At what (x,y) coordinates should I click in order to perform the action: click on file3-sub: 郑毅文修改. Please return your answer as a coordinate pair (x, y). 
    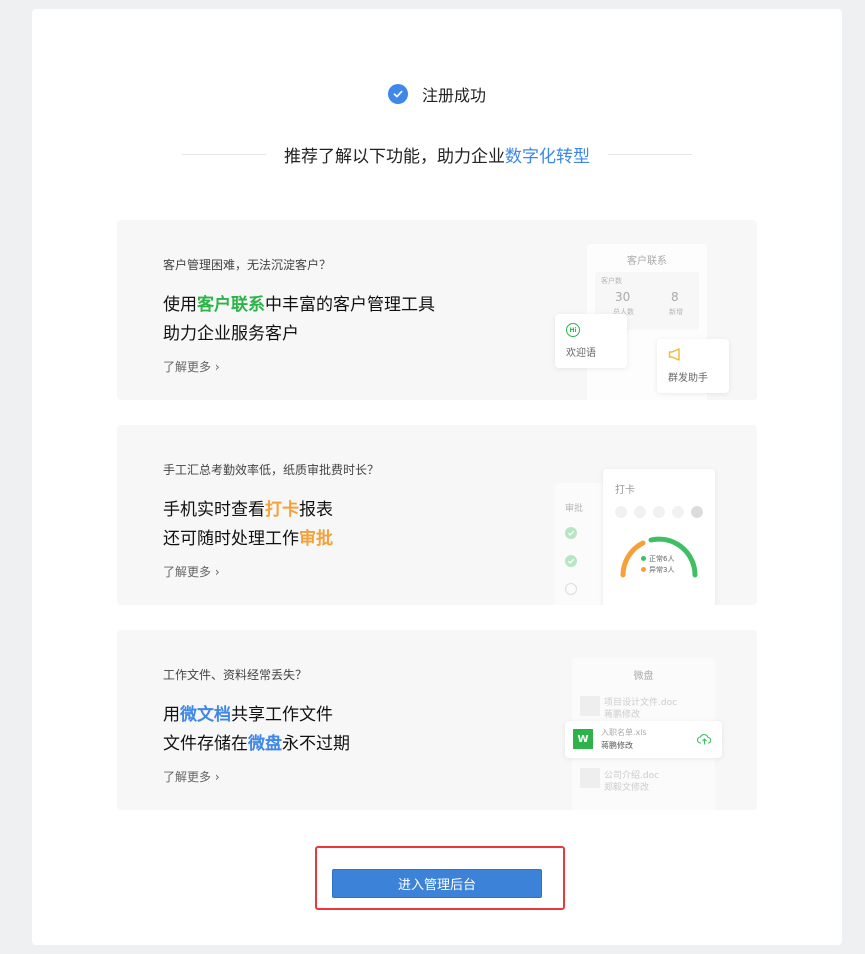
    Looking at the image, I should click on (627, 788).